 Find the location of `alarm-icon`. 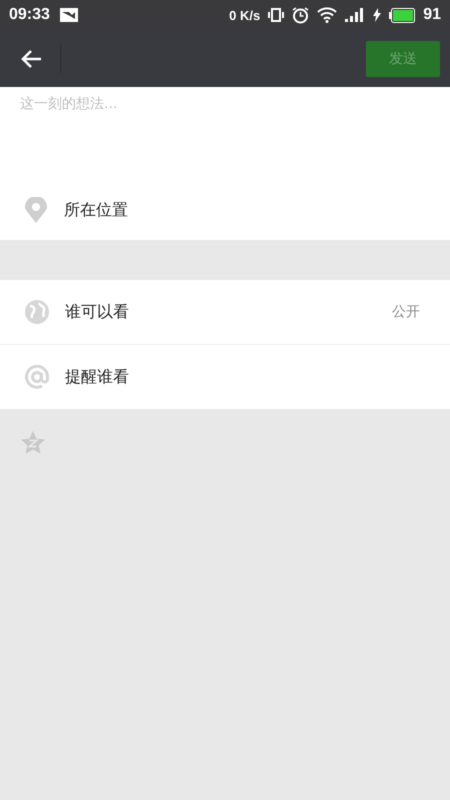

alarm-icon is located at coordinates (301, 15).